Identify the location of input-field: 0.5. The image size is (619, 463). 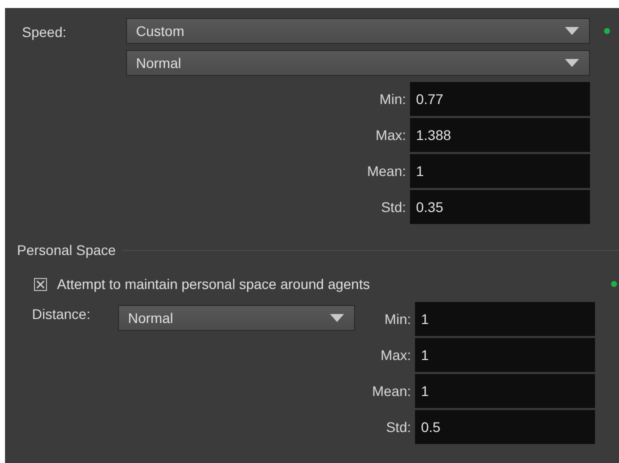
(505, 427).